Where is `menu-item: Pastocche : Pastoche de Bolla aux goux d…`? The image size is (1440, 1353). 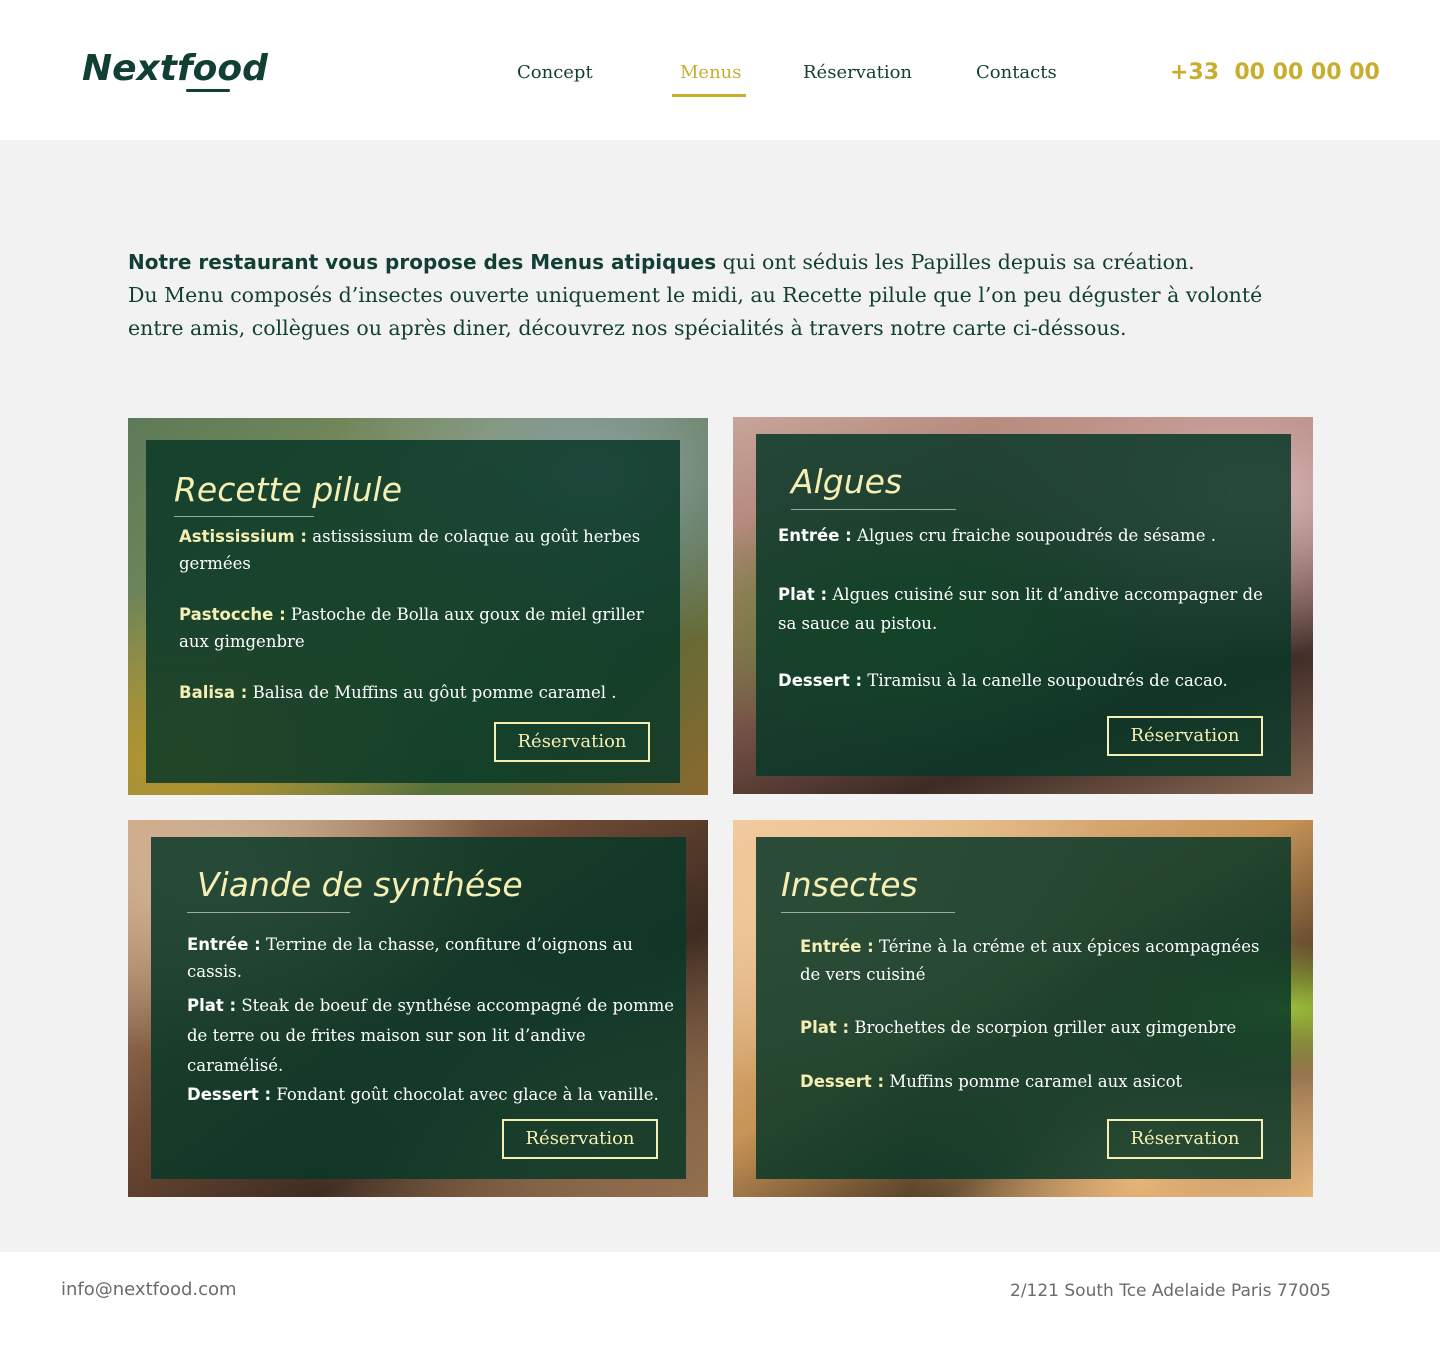 menu-item: Pastocche : Pastoche de Bolla aux goux d… is located at coordinates (414, 628).